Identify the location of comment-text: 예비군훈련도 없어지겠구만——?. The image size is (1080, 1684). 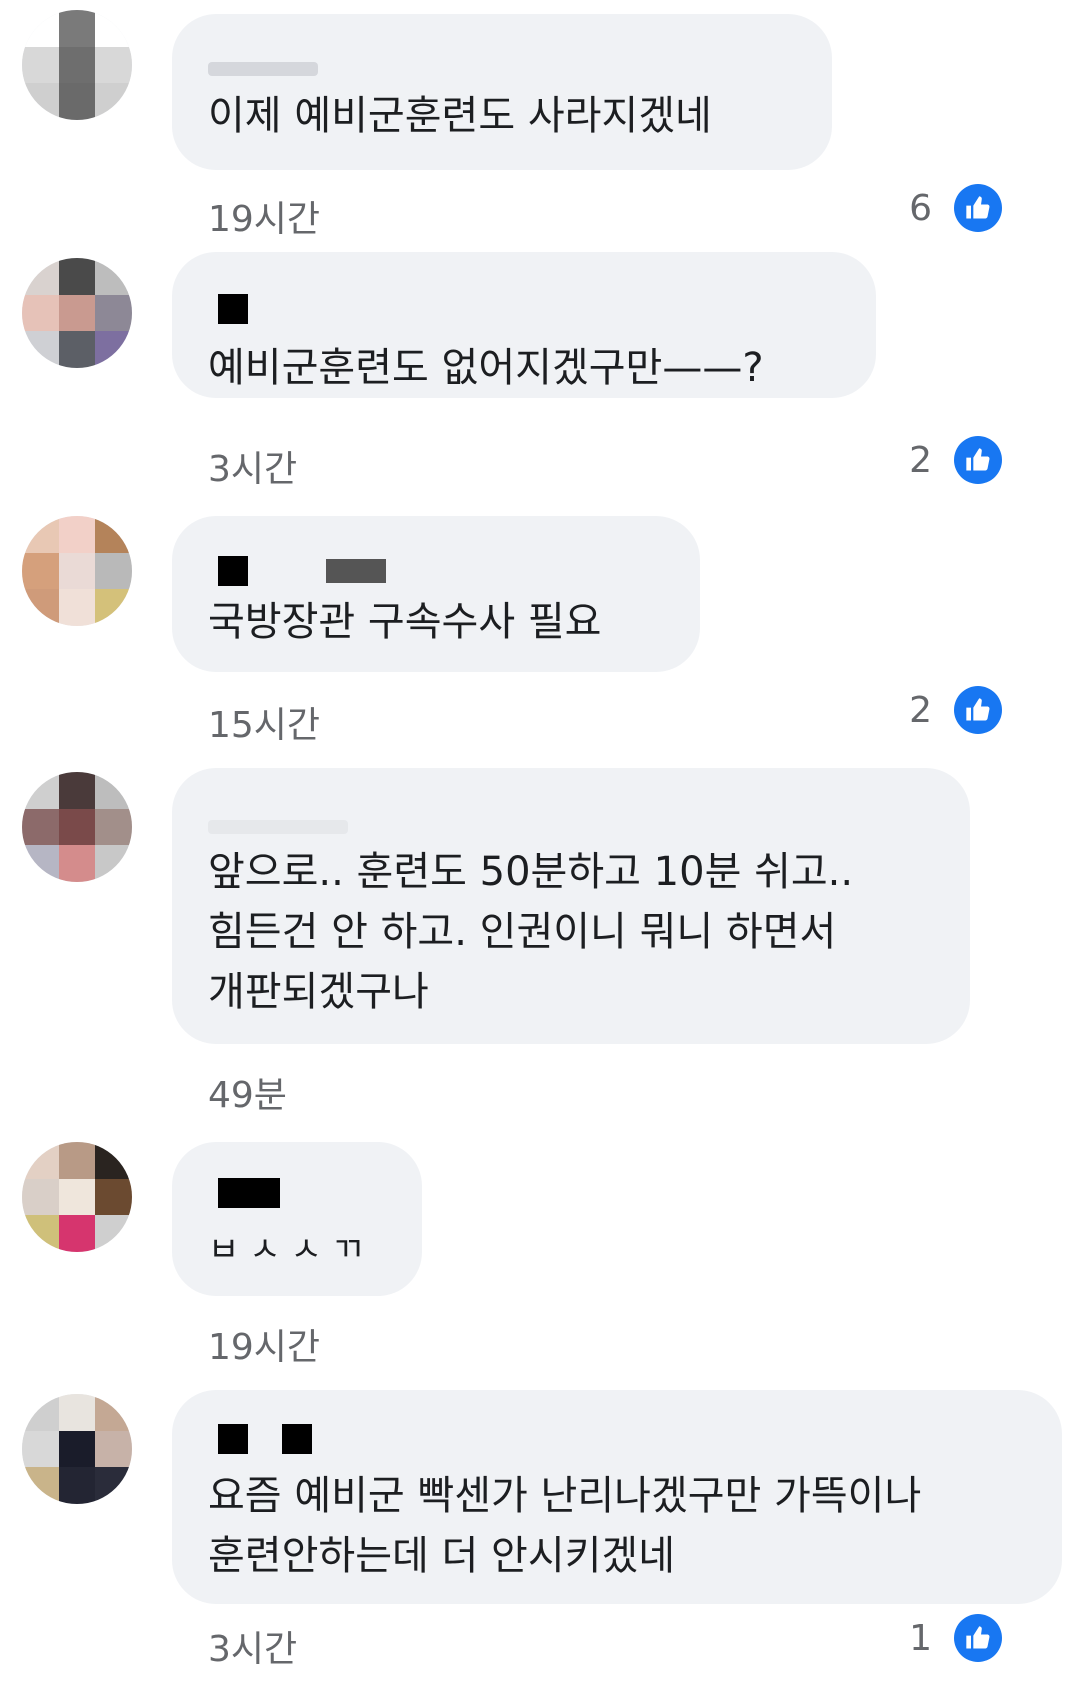
(486, 368).